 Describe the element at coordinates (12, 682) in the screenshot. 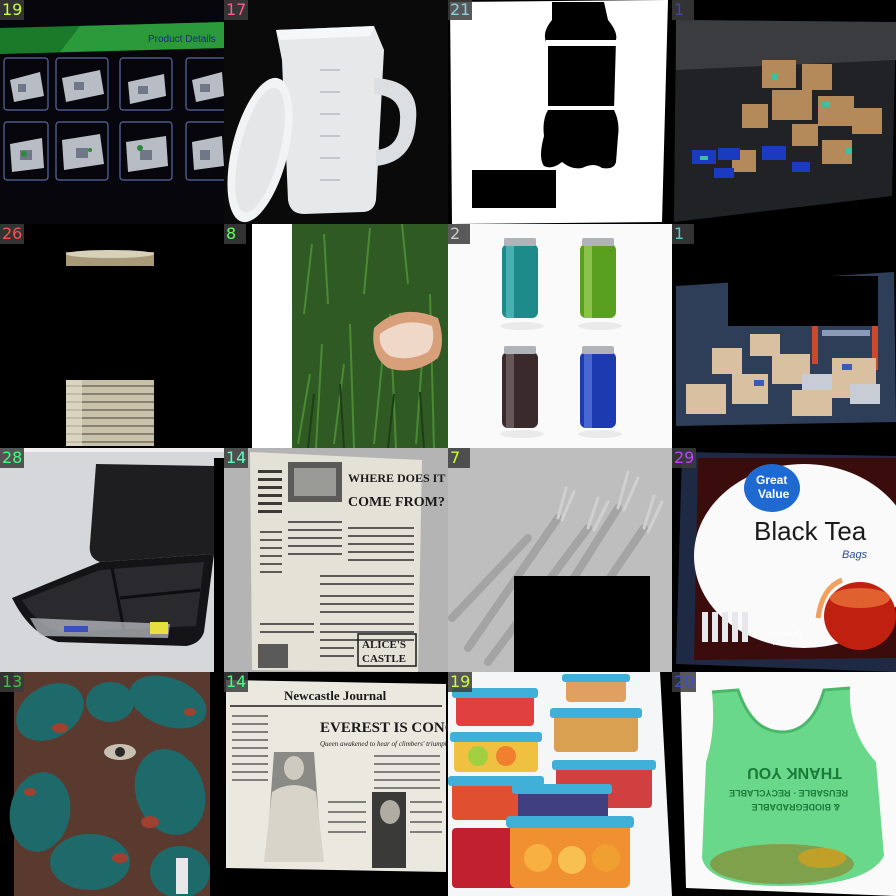

I see `tile-number: 13` at that location.